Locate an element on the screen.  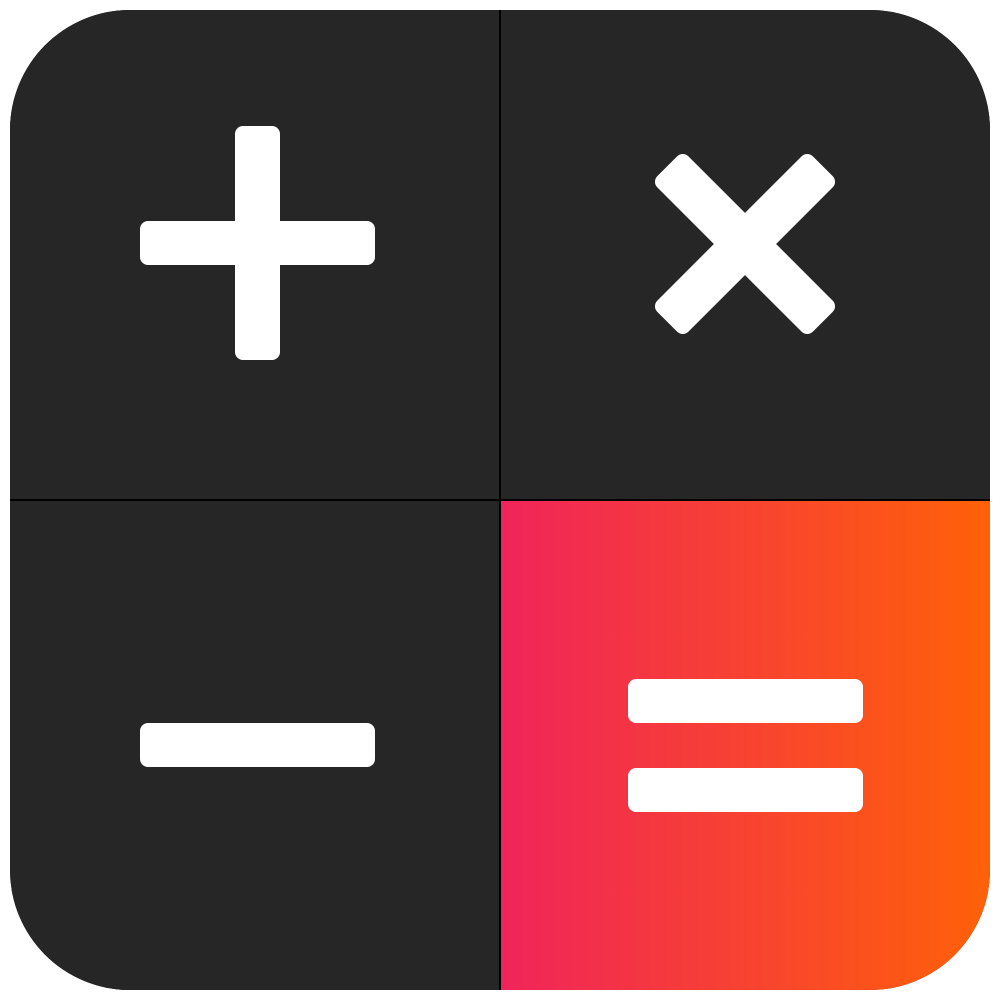
plus-icon is located at coordinates (257, 243).